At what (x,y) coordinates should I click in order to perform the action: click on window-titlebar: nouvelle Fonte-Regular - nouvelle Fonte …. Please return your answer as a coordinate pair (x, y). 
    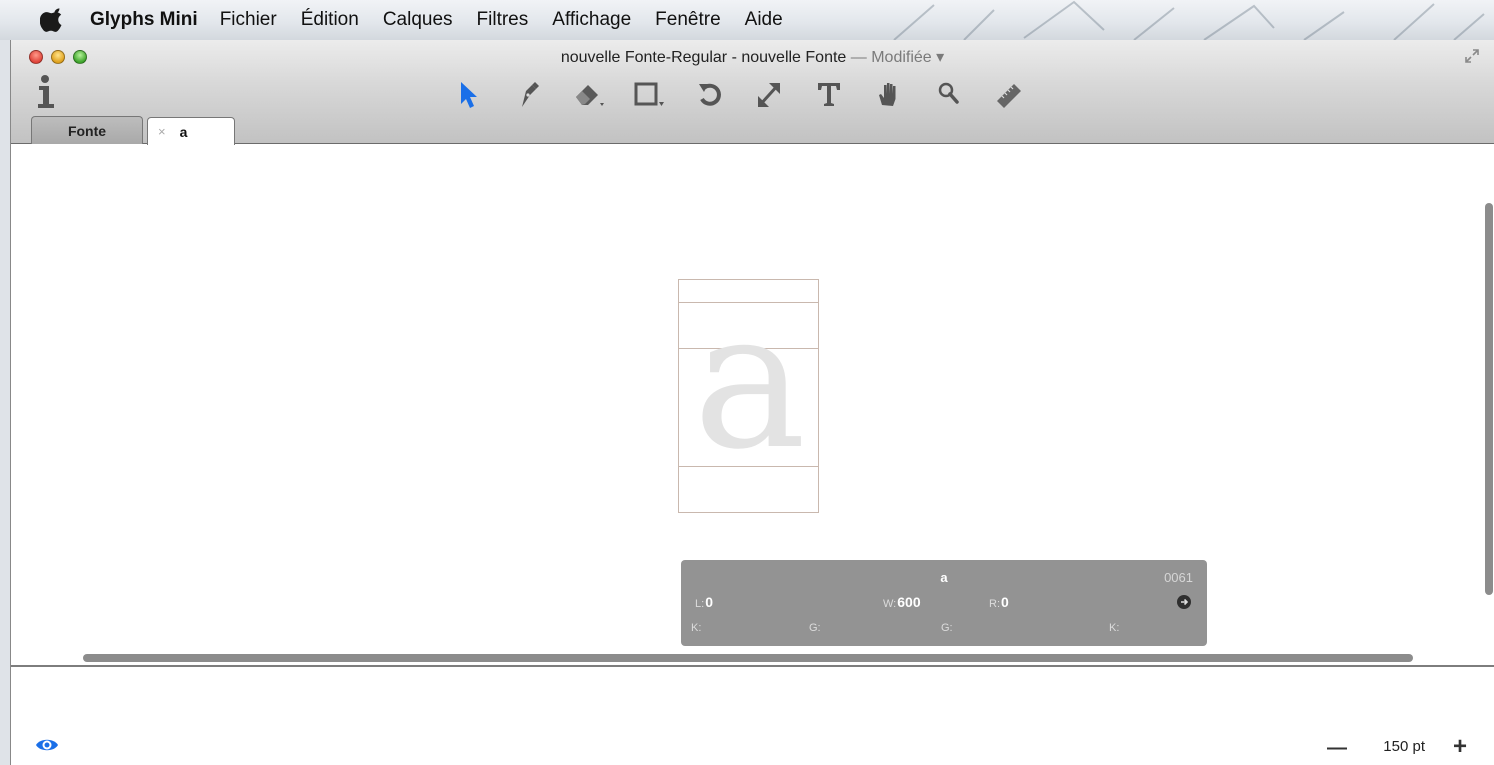
    Looking at the image, I should click on (752, 92).